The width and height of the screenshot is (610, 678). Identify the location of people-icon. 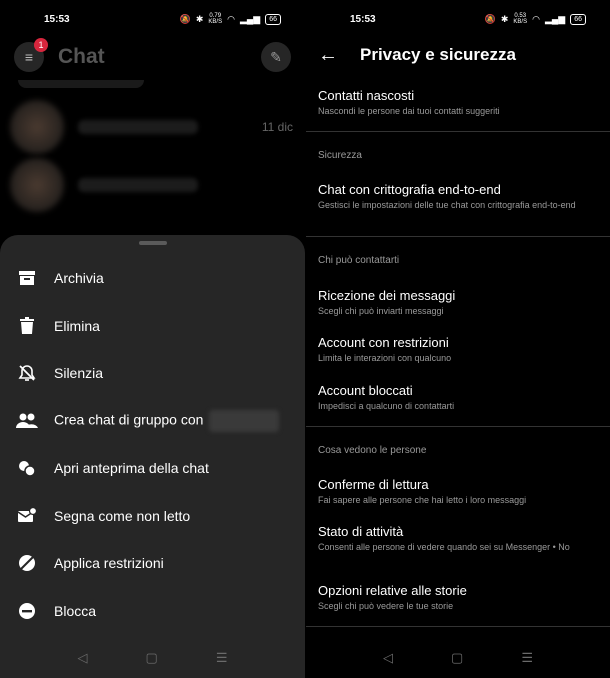
(27, 421).